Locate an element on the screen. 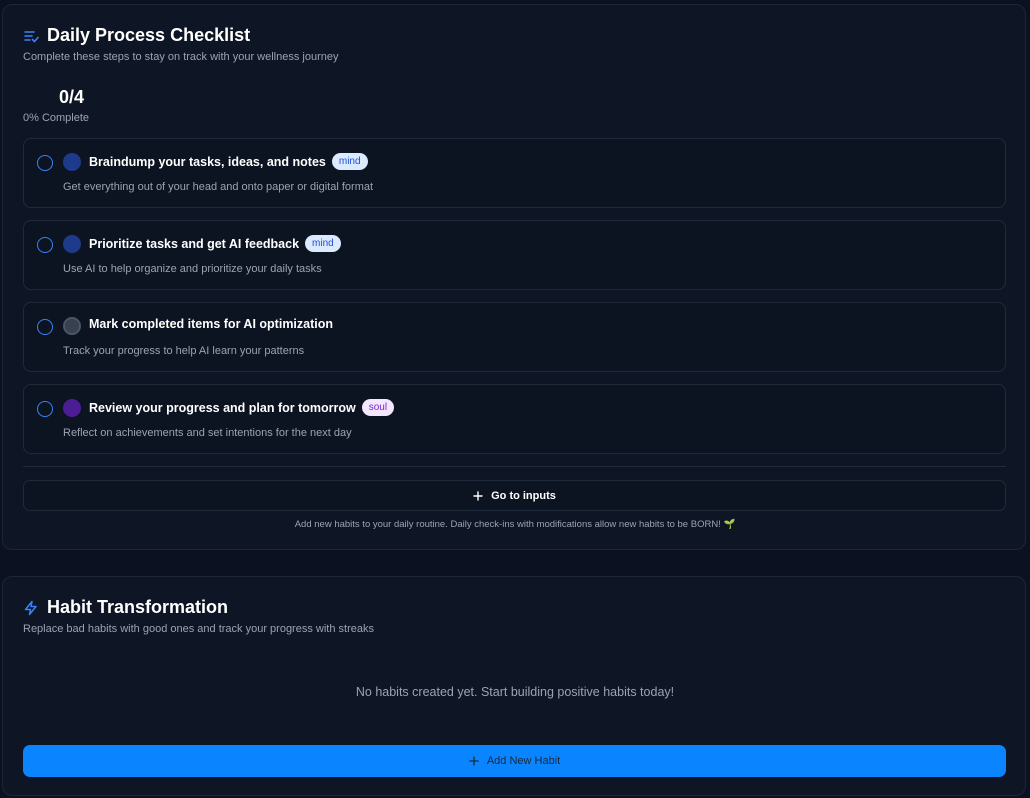 Image resolution: width=1030 pixels, height=798 pixels. item-title: Mark completed items for AI optimization is located at coordinates (211, 324).